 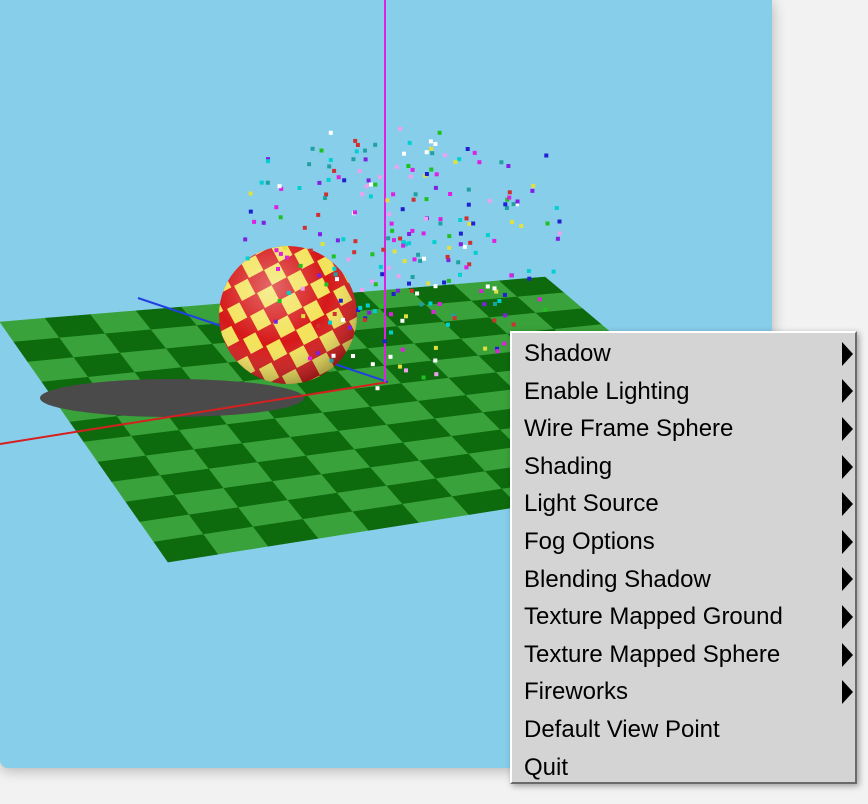 What do you see at coordinates (683, 354) in the screenshot?
I see `menu-item-shadow: Shadow` at bounding box center [683, 354].